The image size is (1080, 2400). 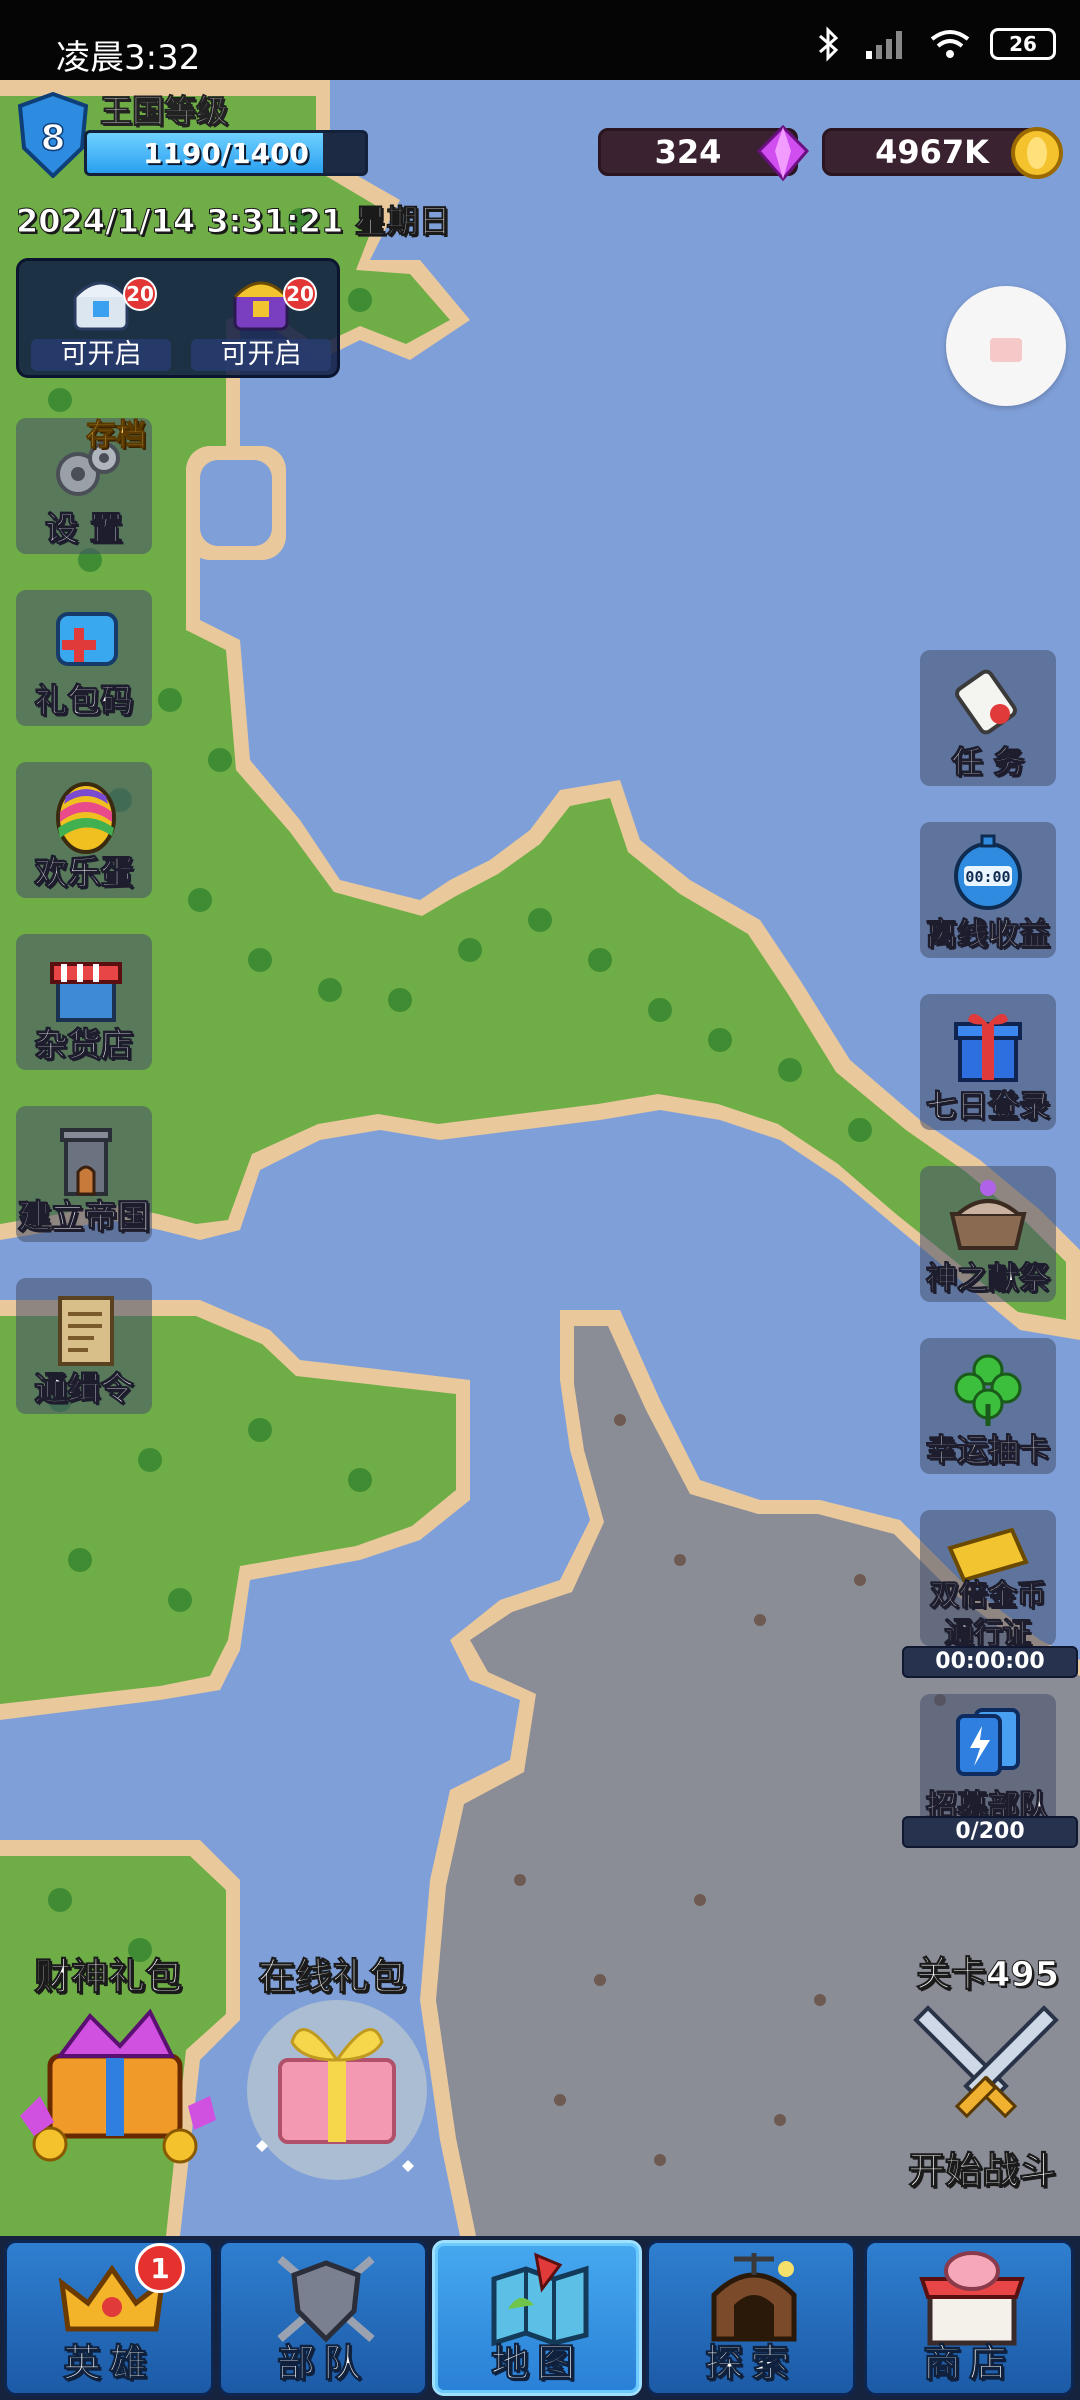 What do you see at coordinates (87, 639) in the screenshot?
I see `gift-code-icon` at bounding box center [87, 639].